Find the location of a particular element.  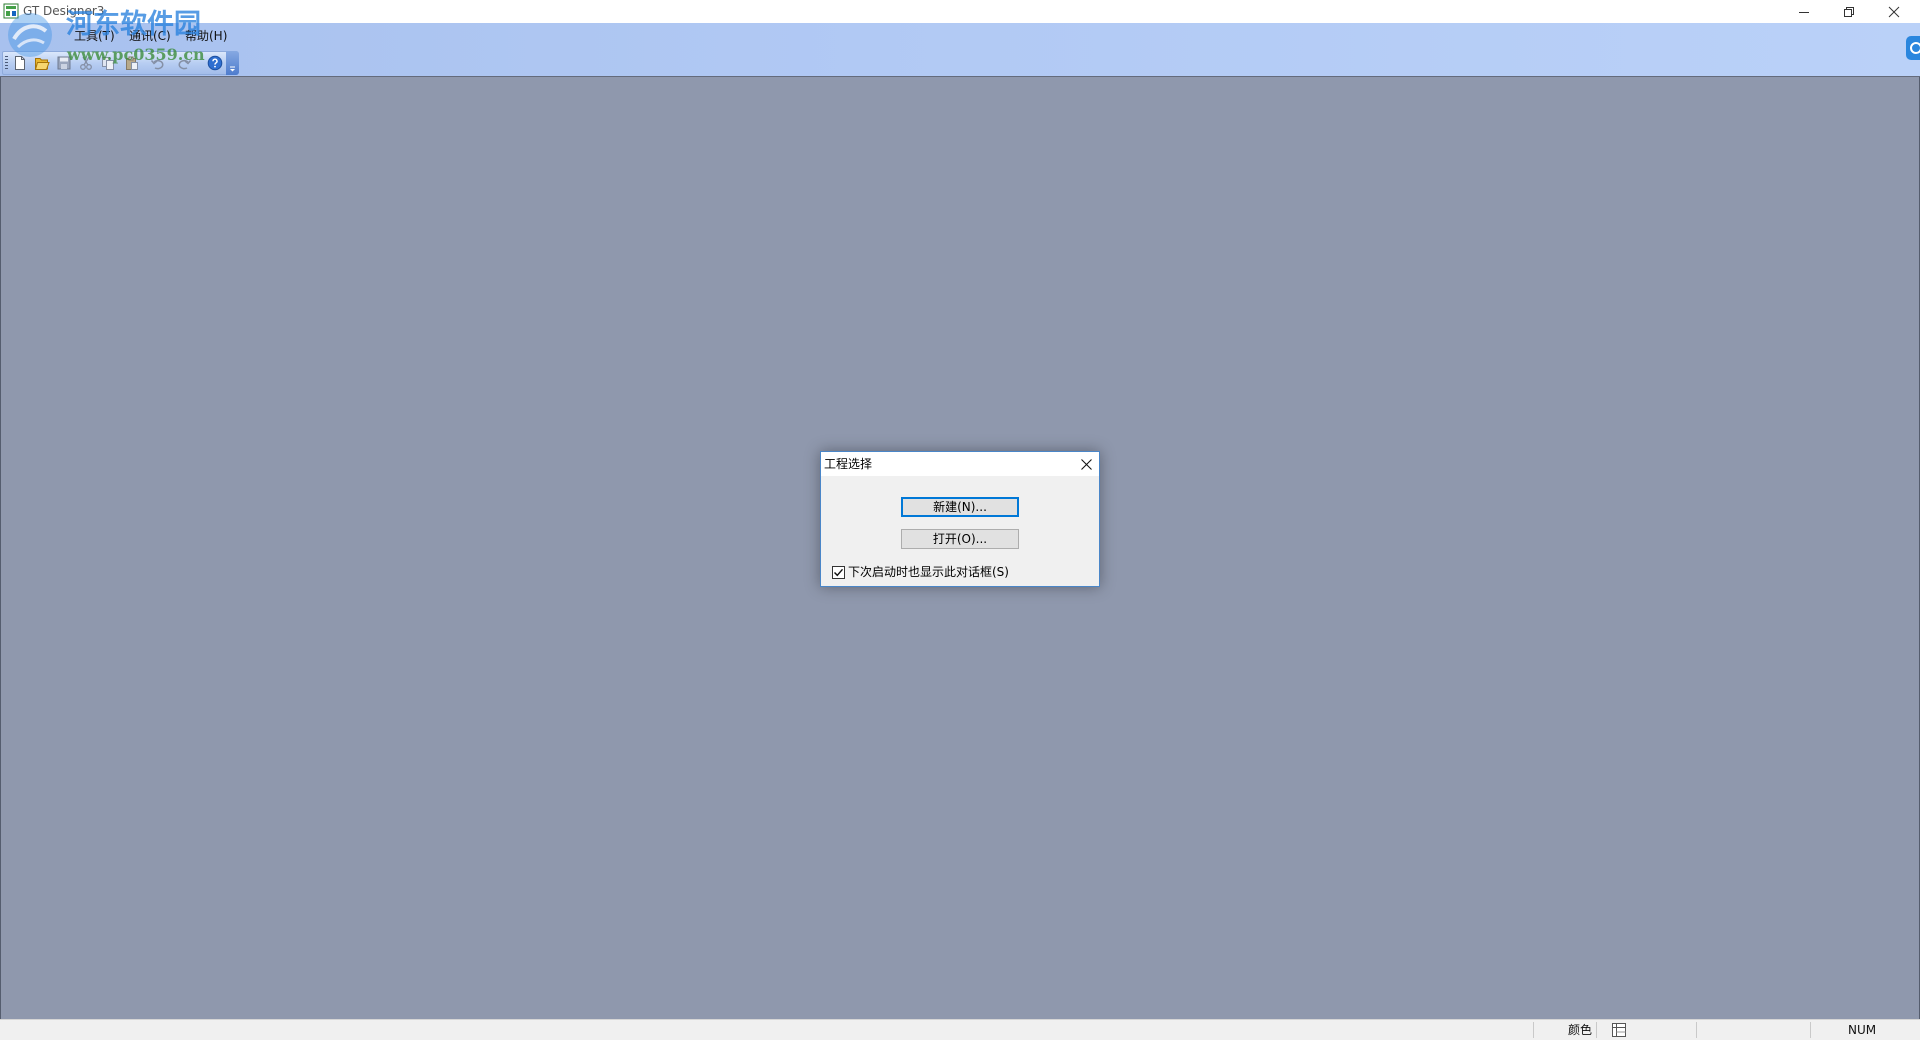

minimize-button is located at coordinates (1804, 11).